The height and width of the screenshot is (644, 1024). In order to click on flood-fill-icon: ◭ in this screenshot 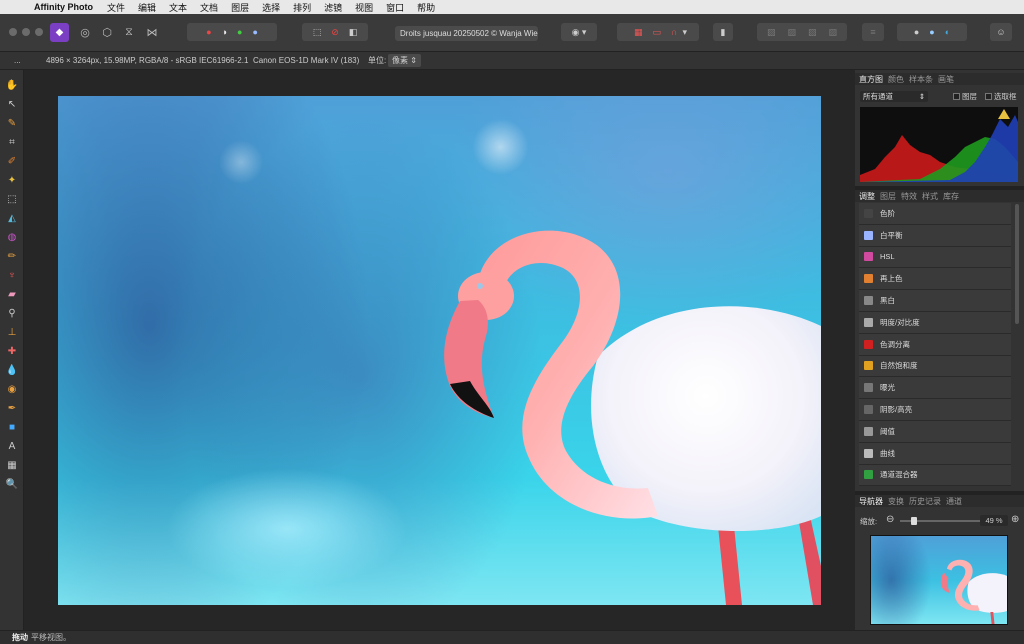, I will do `click(12, 218)`.